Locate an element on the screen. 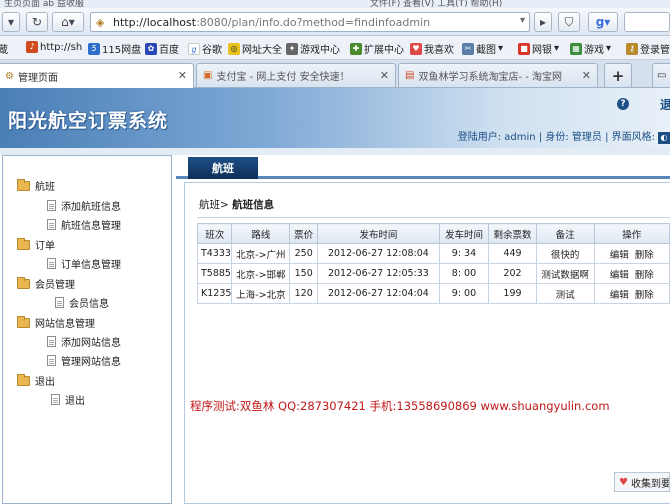 This screenshot has height=504, width=670. cell-published: 2012-06-27 12:08:04 is located at coordinates (378, 253).